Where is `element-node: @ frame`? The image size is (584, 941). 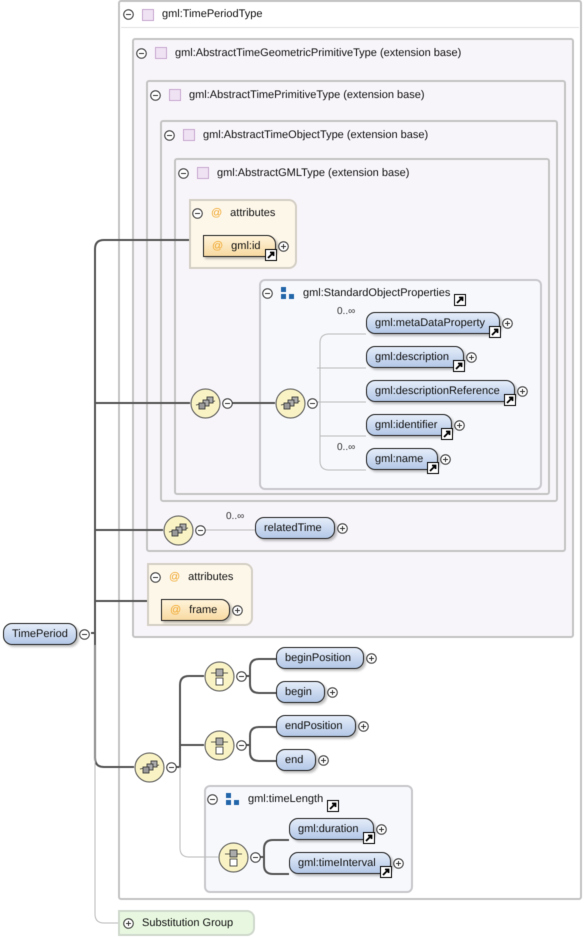
element-node: @ frame is located at coordinates (195, 610).